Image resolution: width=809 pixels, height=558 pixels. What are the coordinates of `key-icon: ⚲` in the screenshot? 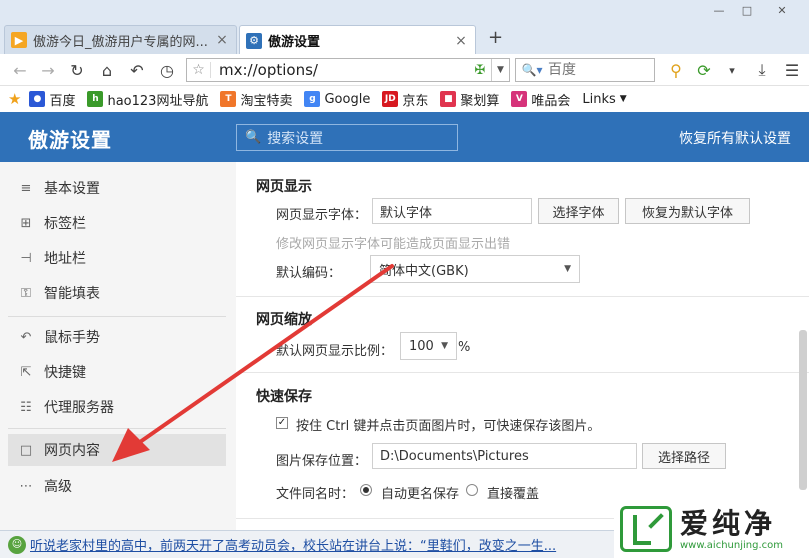 It's located at (676, 70).